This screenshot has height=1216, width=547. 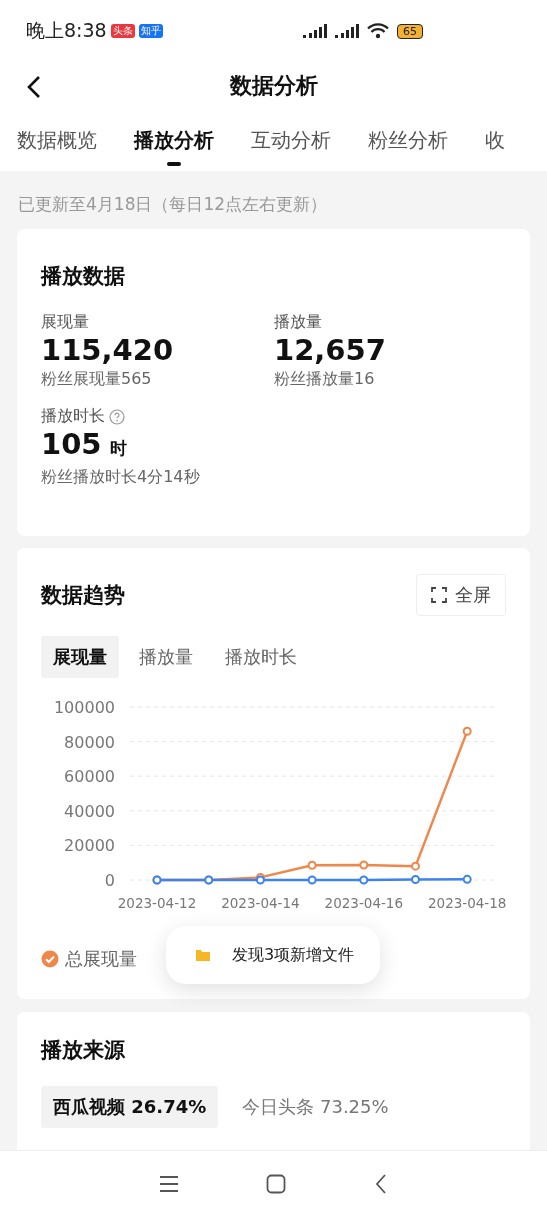 I want to click on tab: 互动分析, so click(x=291, y=140).